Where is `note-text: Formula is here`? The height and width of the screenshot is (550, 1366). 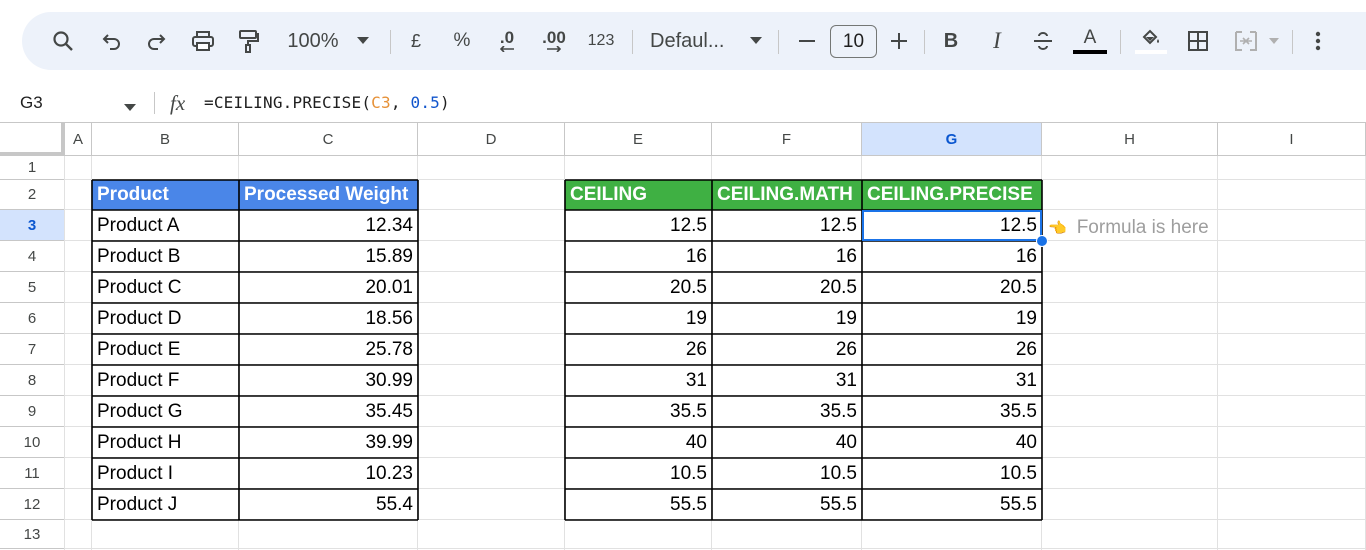
note-text: Formula is here is located at coordinates (1142, 227).